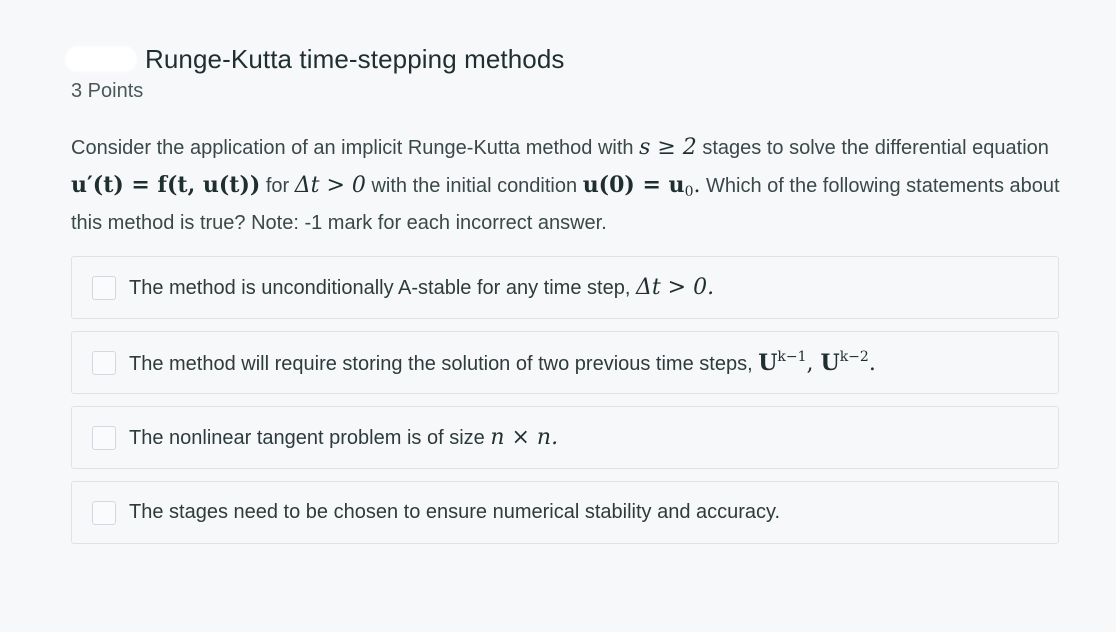 The height and width of the screenshot is (632, 1116). I want to click on option-math-expr: Δt > 0., so click(675, 287).